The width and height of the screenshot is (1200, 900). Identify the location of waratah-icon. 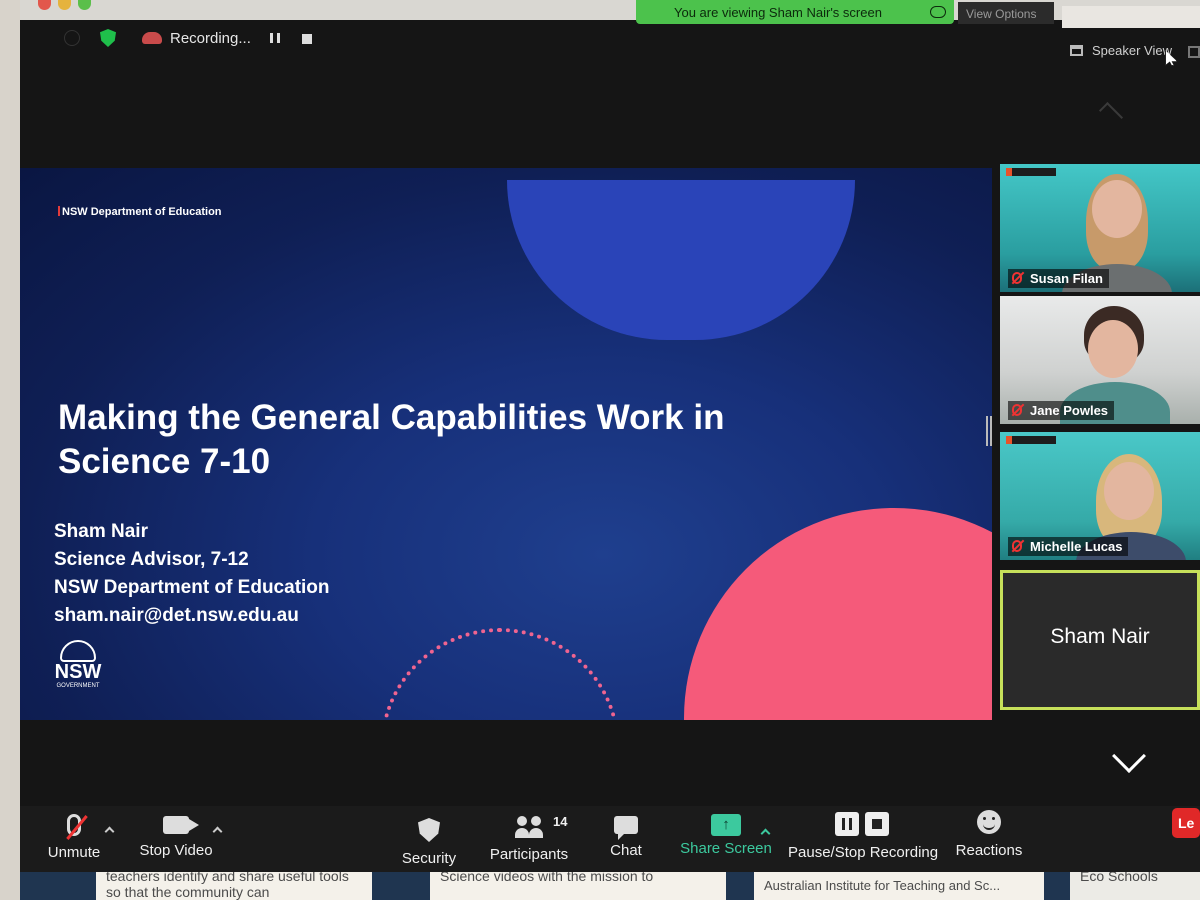
(78, 651).